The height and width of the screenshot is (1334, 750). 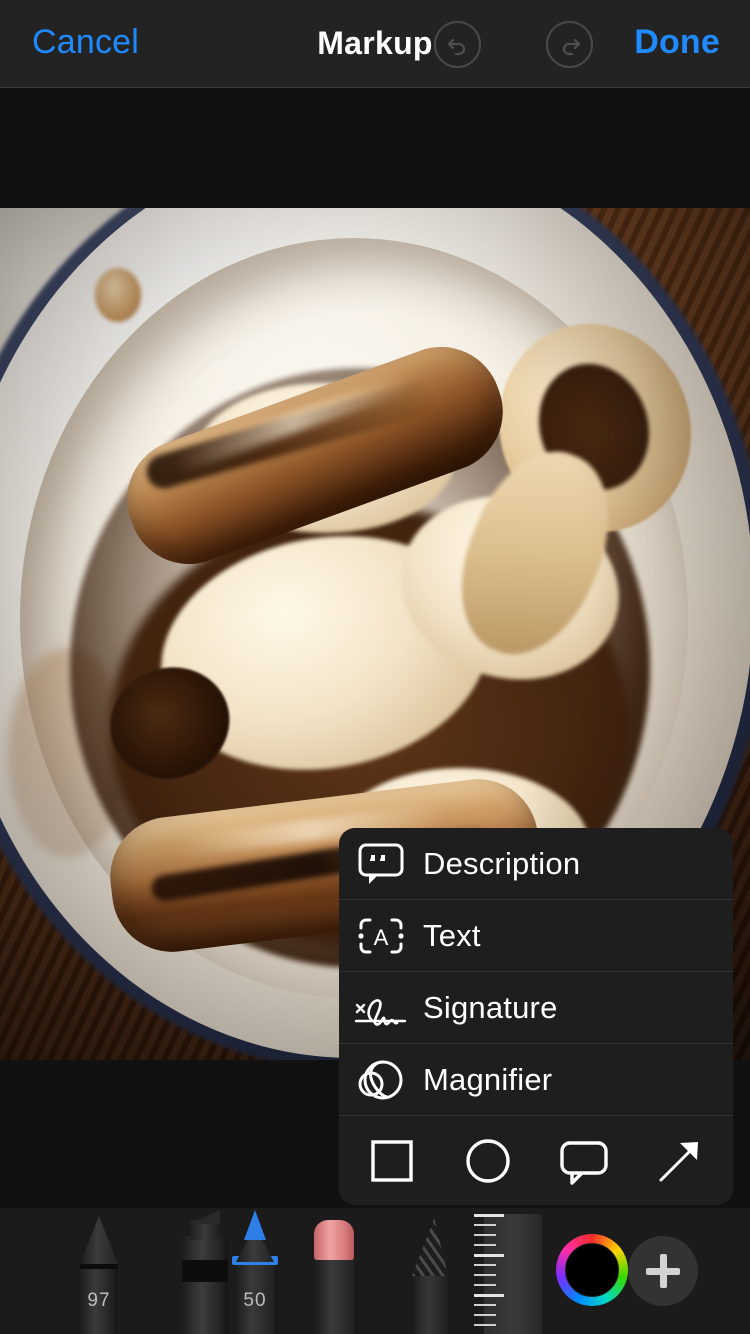 I want to click on add-button, so click(x=663, y=1271).